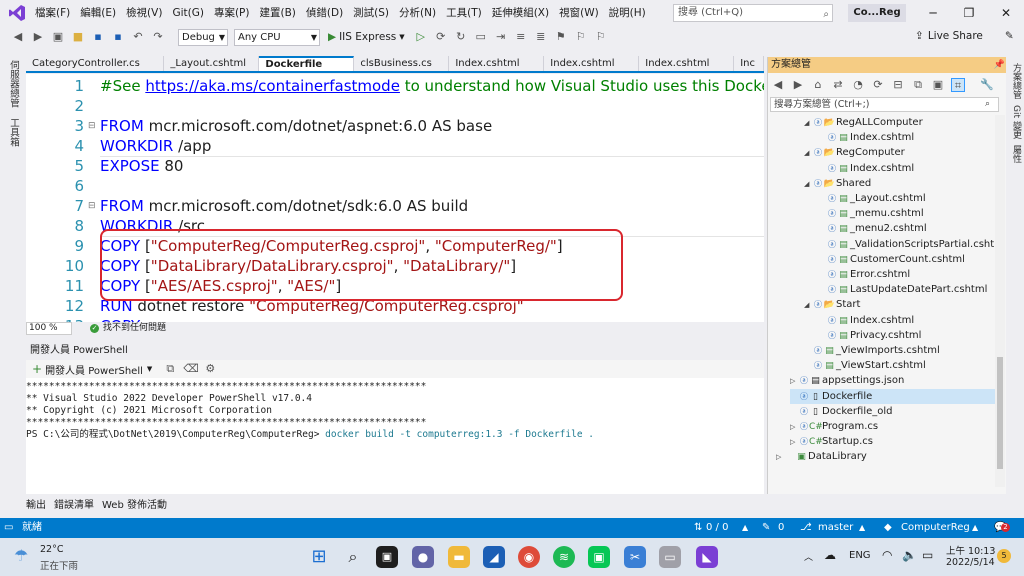 This screenshot has width=1024, height=576. I want to click on snipping-tool-icon: ✂, so click(635, 557).